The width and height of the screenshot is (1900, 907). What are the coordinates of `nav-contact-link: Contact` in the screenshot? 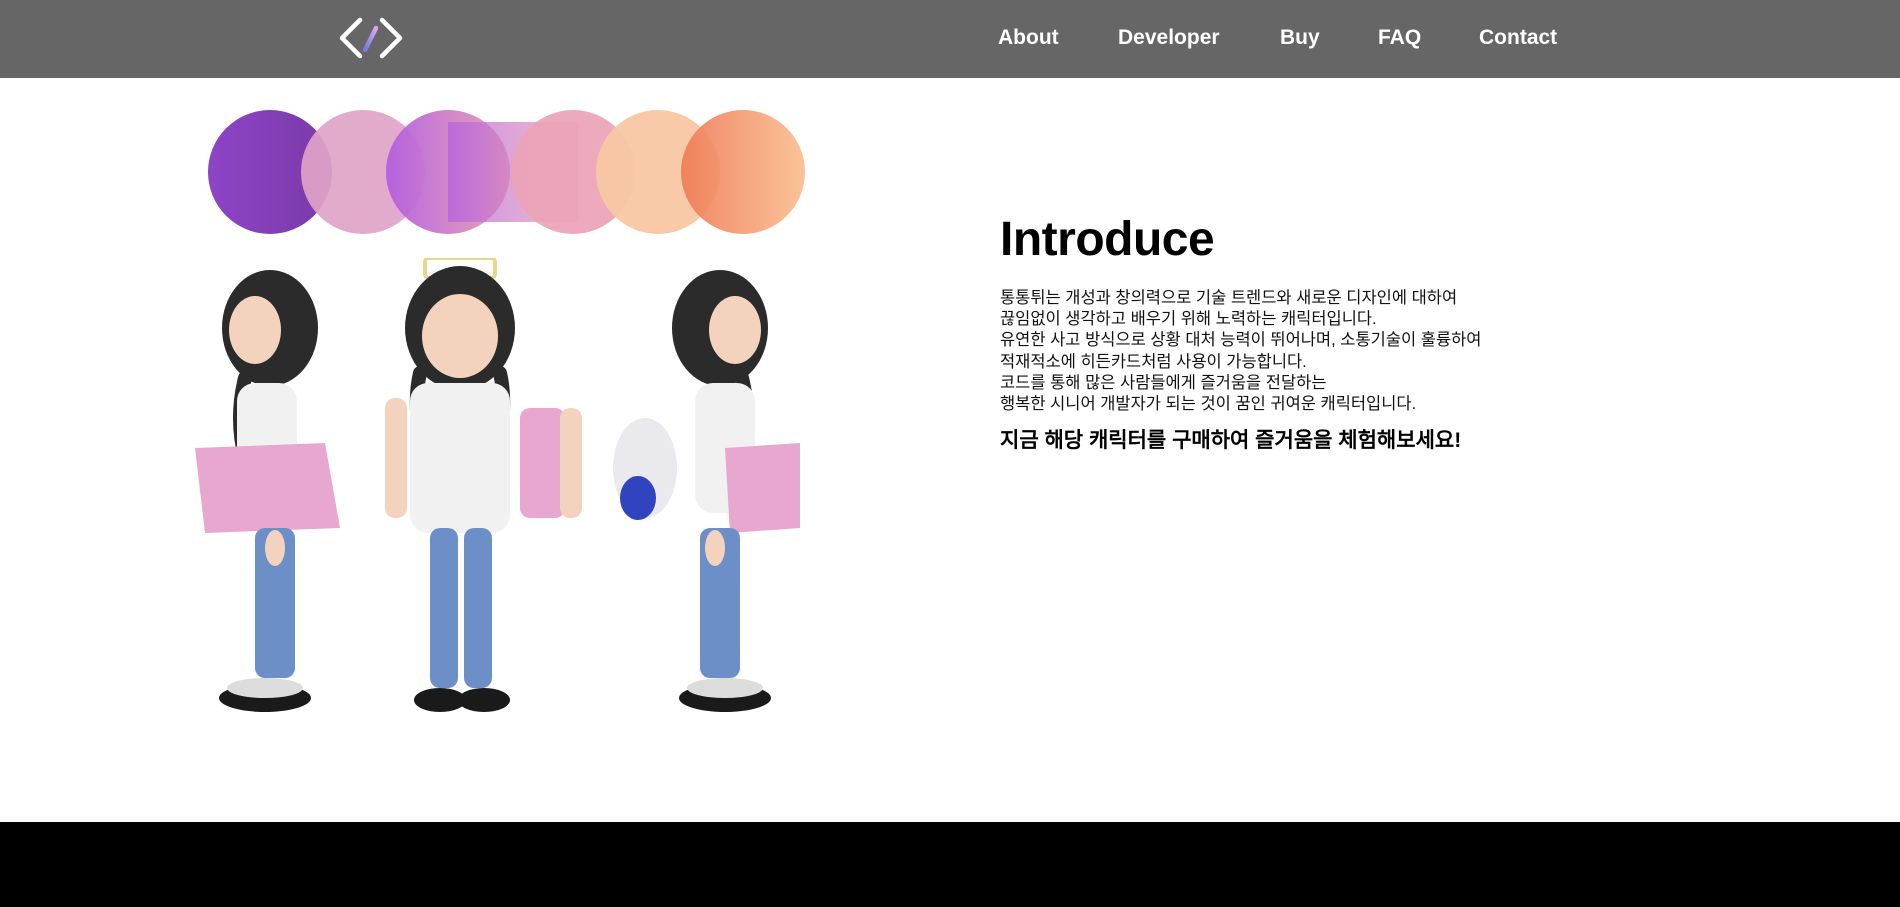 It's located at (1518, 38).